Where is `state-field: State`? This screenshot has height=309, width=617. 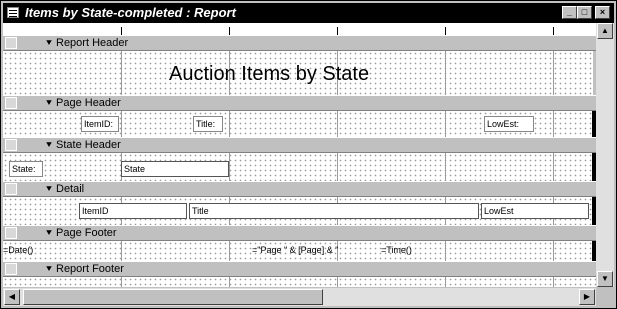 state-field: State is located at coordinates (175, 169).